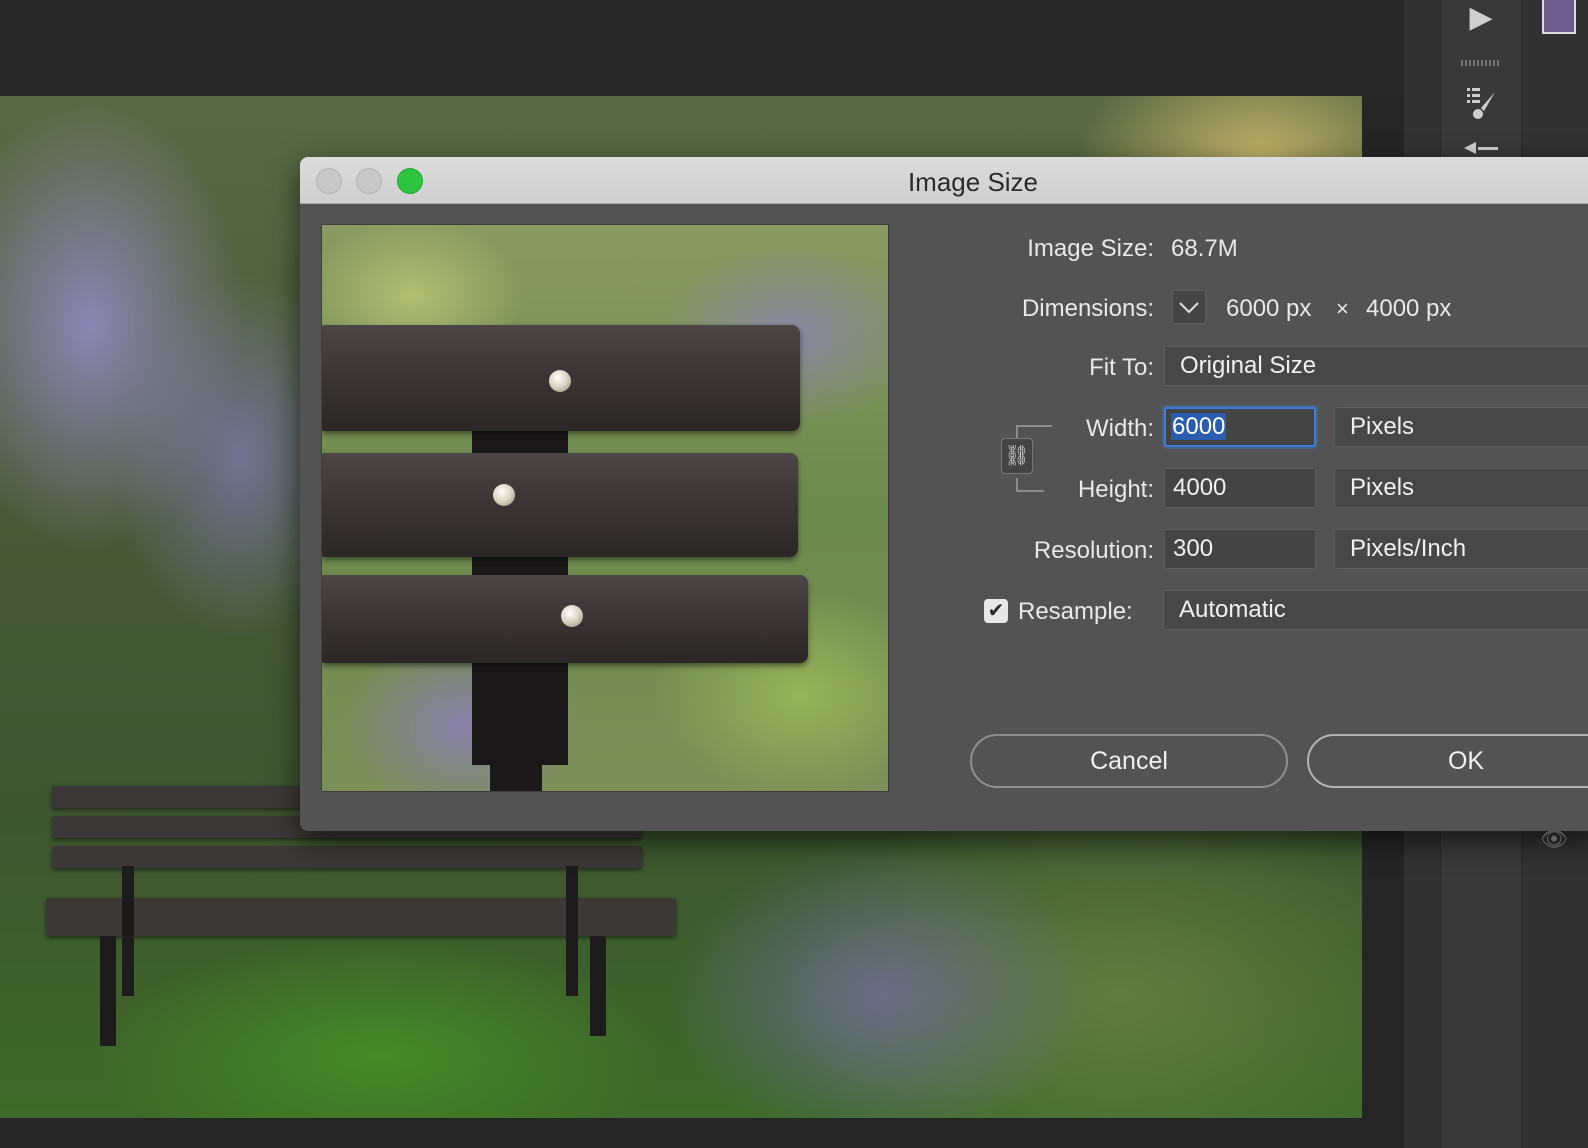 The height and width of the screenshot is (1148, 1588). I want to click on dimensions-label: Dimensions:, so click(1087, 308).